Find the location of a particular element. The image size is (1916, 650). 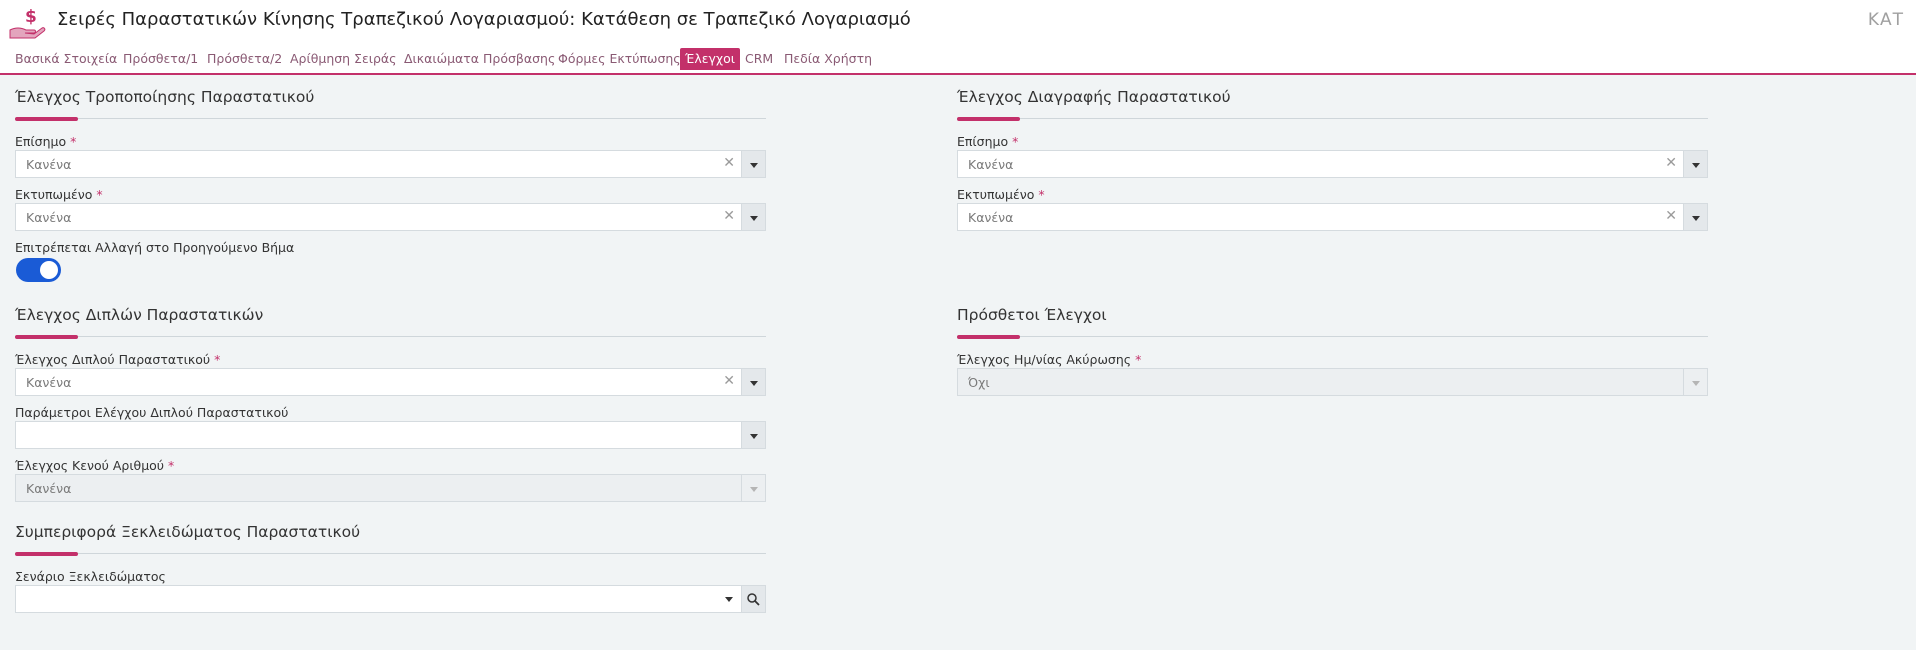

tab-series-numbering: Αρίθμηση Σειράς is located at coordinates (343, 58).